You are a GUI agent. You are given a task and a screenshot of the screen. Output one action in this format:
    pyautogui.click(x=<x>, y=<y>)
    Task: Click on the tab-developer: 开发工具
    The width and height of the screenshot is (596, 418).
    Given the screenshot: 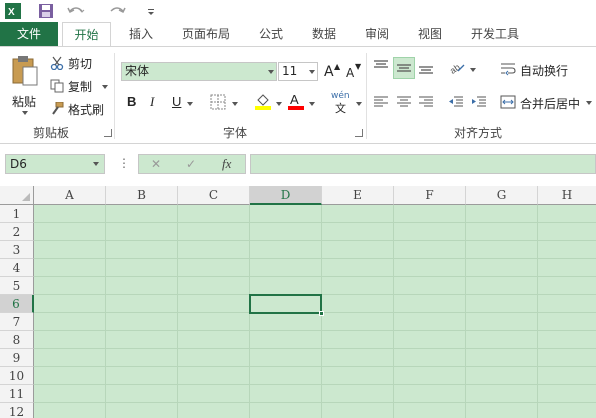 What is the action you would take?
    pyautogui.click(x=495, y=34)
    